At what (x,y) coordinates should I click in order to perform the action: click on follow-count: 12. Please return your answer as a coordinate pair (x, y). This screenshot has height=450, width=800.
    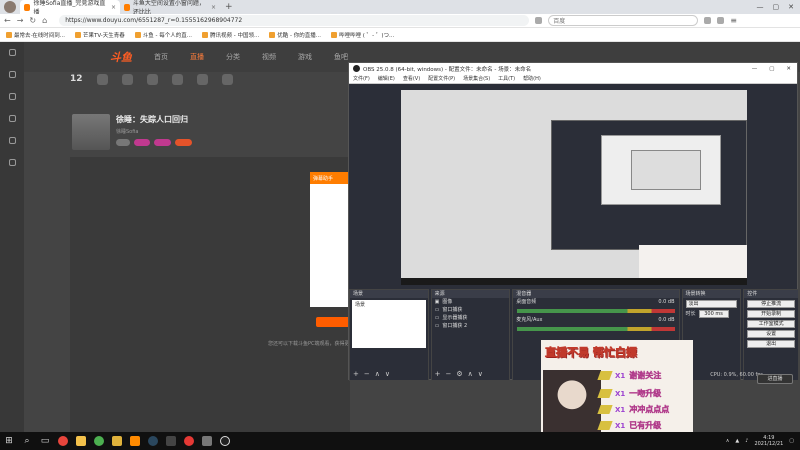
    Looking at the image, I should click on (76, 87).